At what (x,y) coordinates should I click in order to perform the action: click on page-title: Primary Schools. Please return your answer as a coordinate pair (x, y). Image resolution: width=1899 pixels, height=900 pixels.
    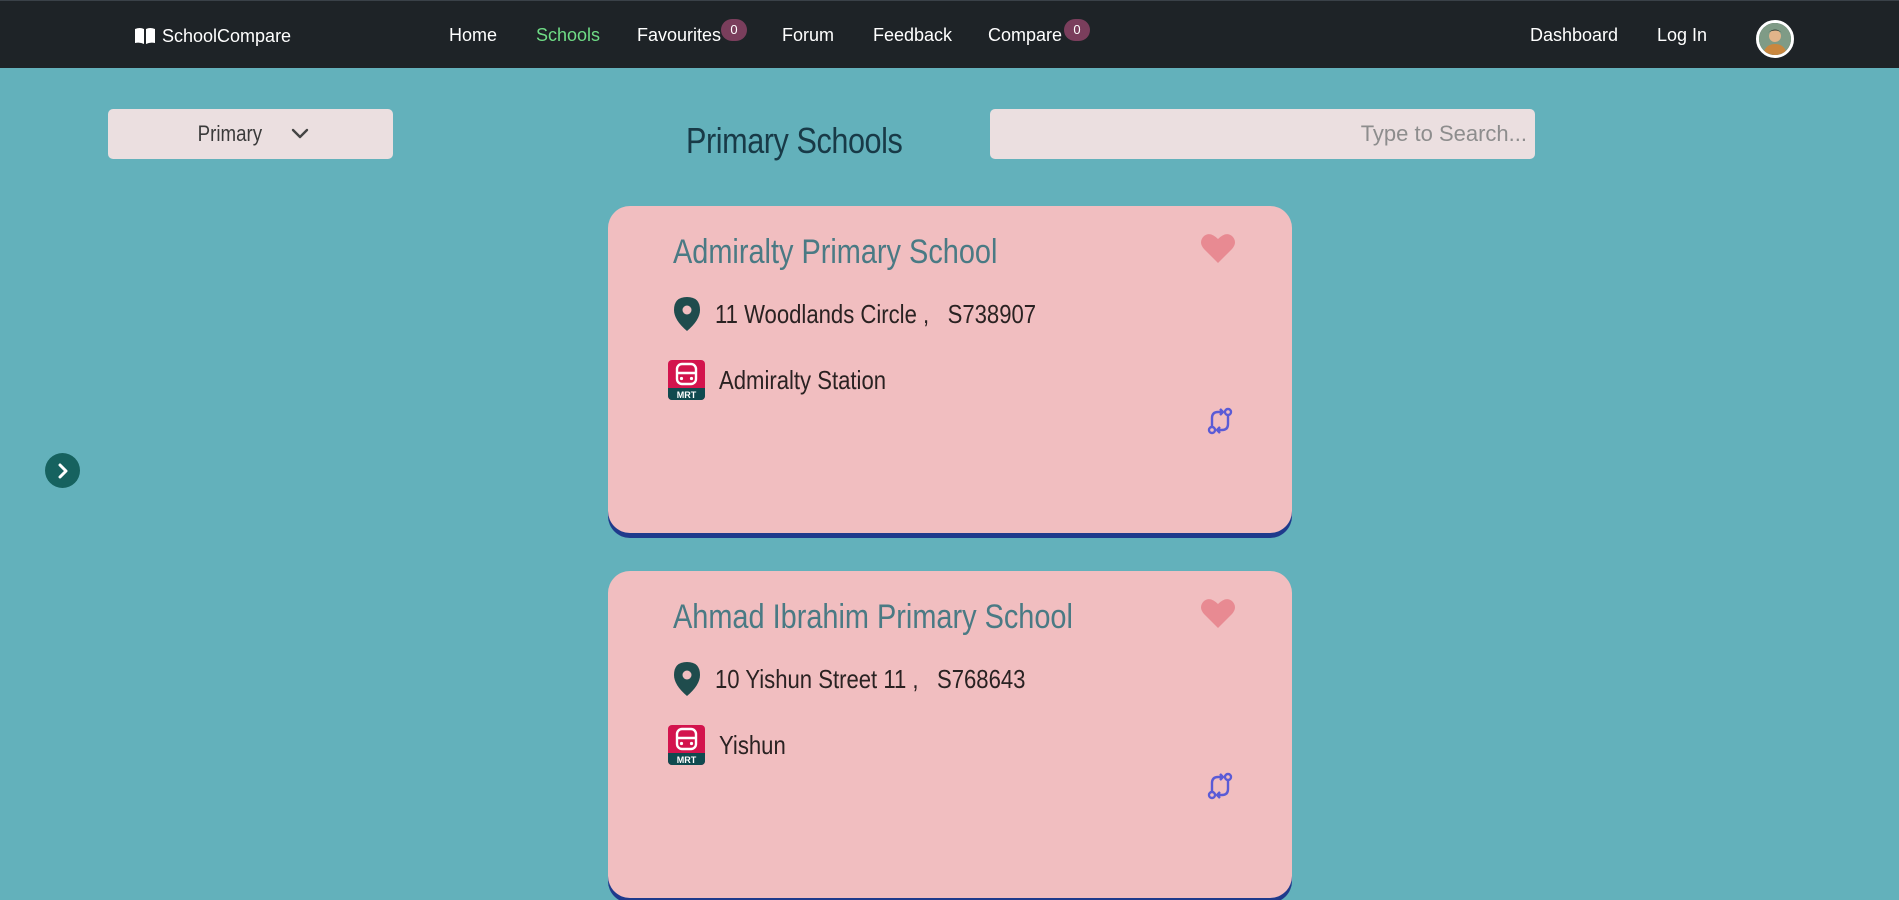
    Looking at the image, I should click on (794, 140).